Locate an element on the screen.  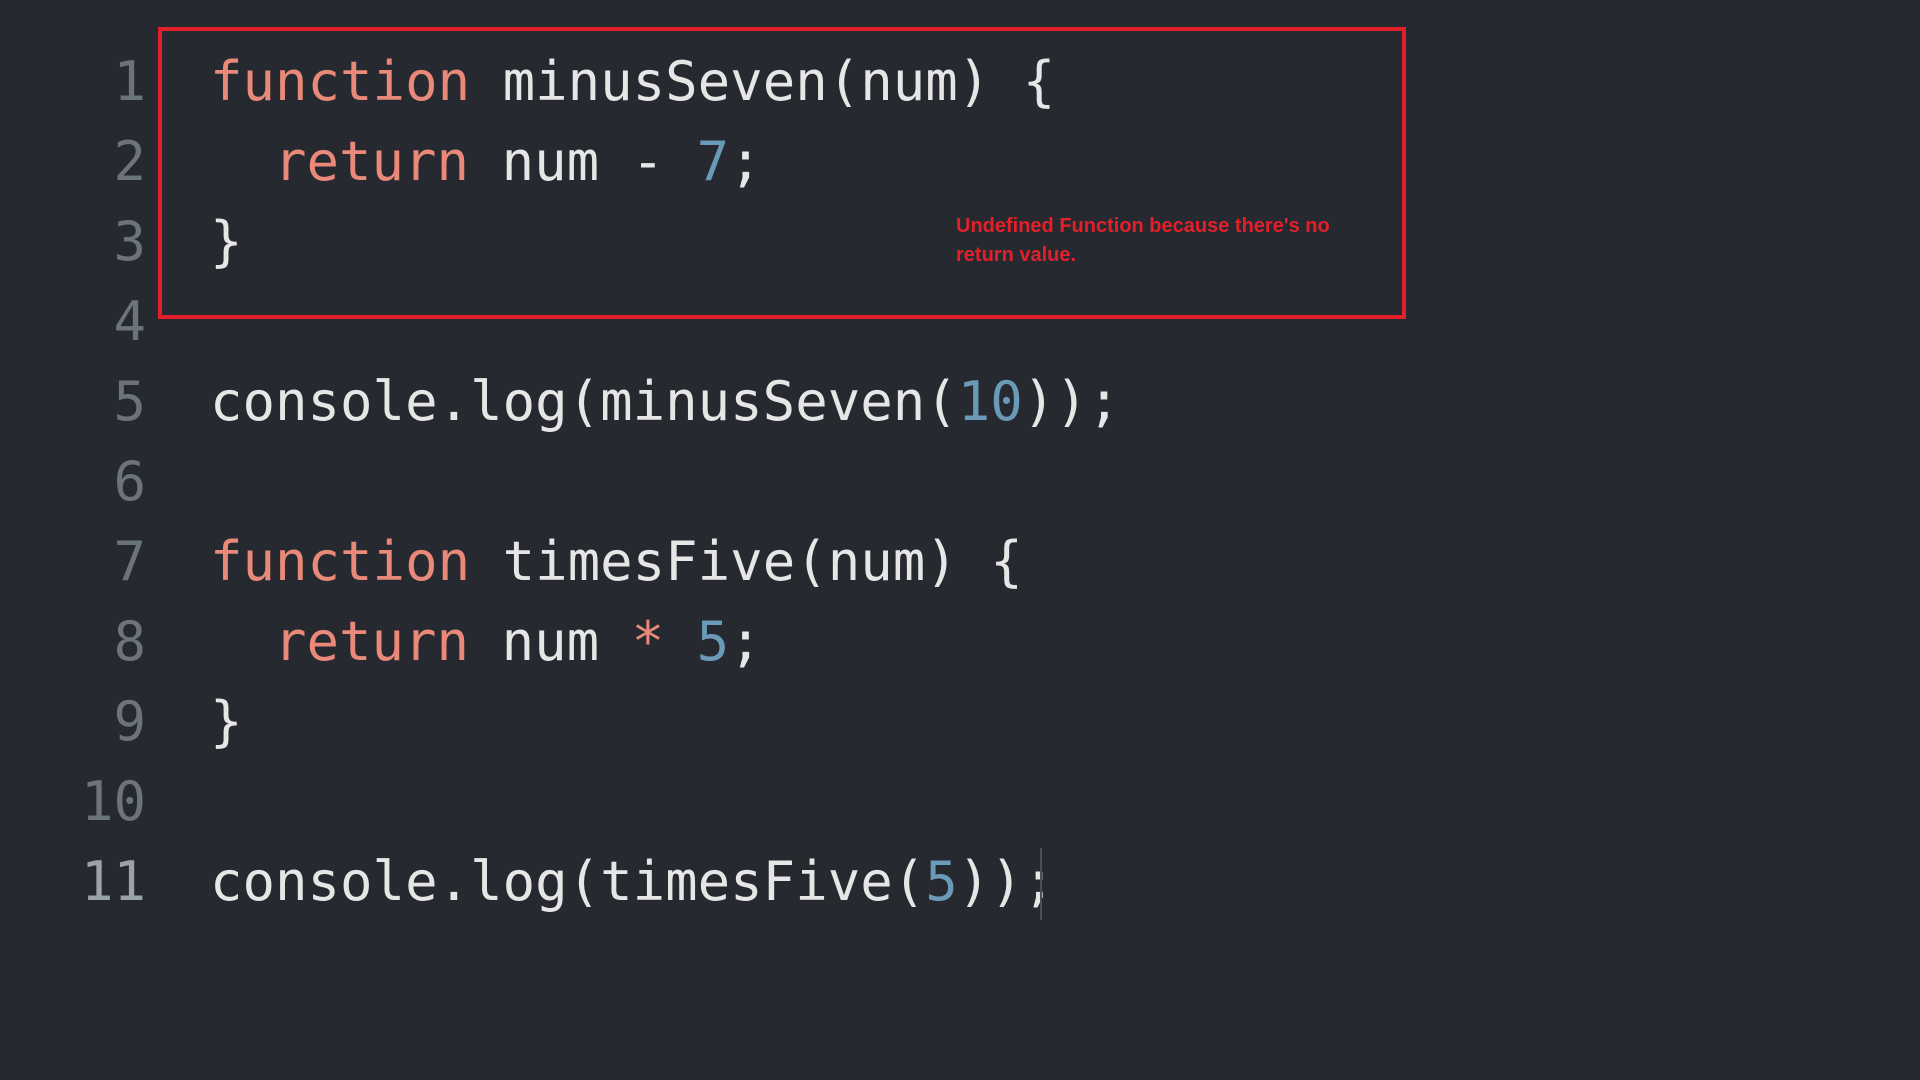
code-text: console.log(timesFive(5)); is located at coordinates (632, 882).